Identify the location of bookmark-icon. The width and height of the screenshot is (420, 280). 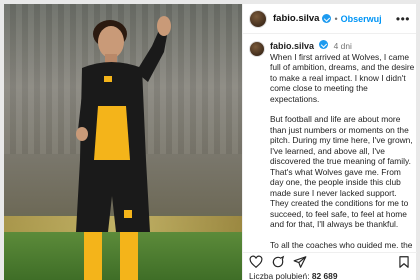
(404, 262).